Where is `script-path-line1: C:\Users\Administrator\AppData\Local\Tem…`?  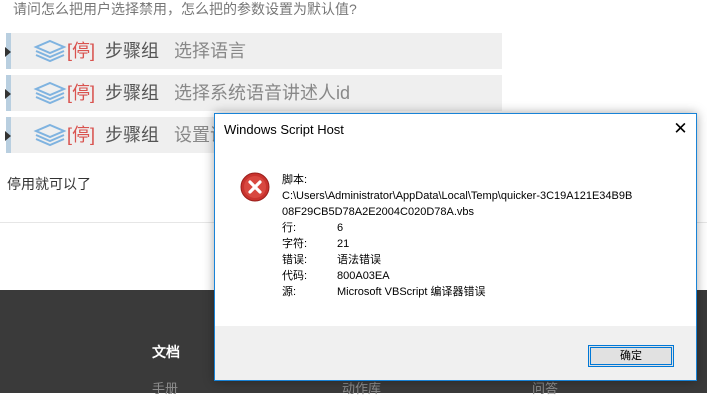
script-path-line1: C:\Users\Administrator\AppData\Local\Tem… is located at coordinates (457, 196).